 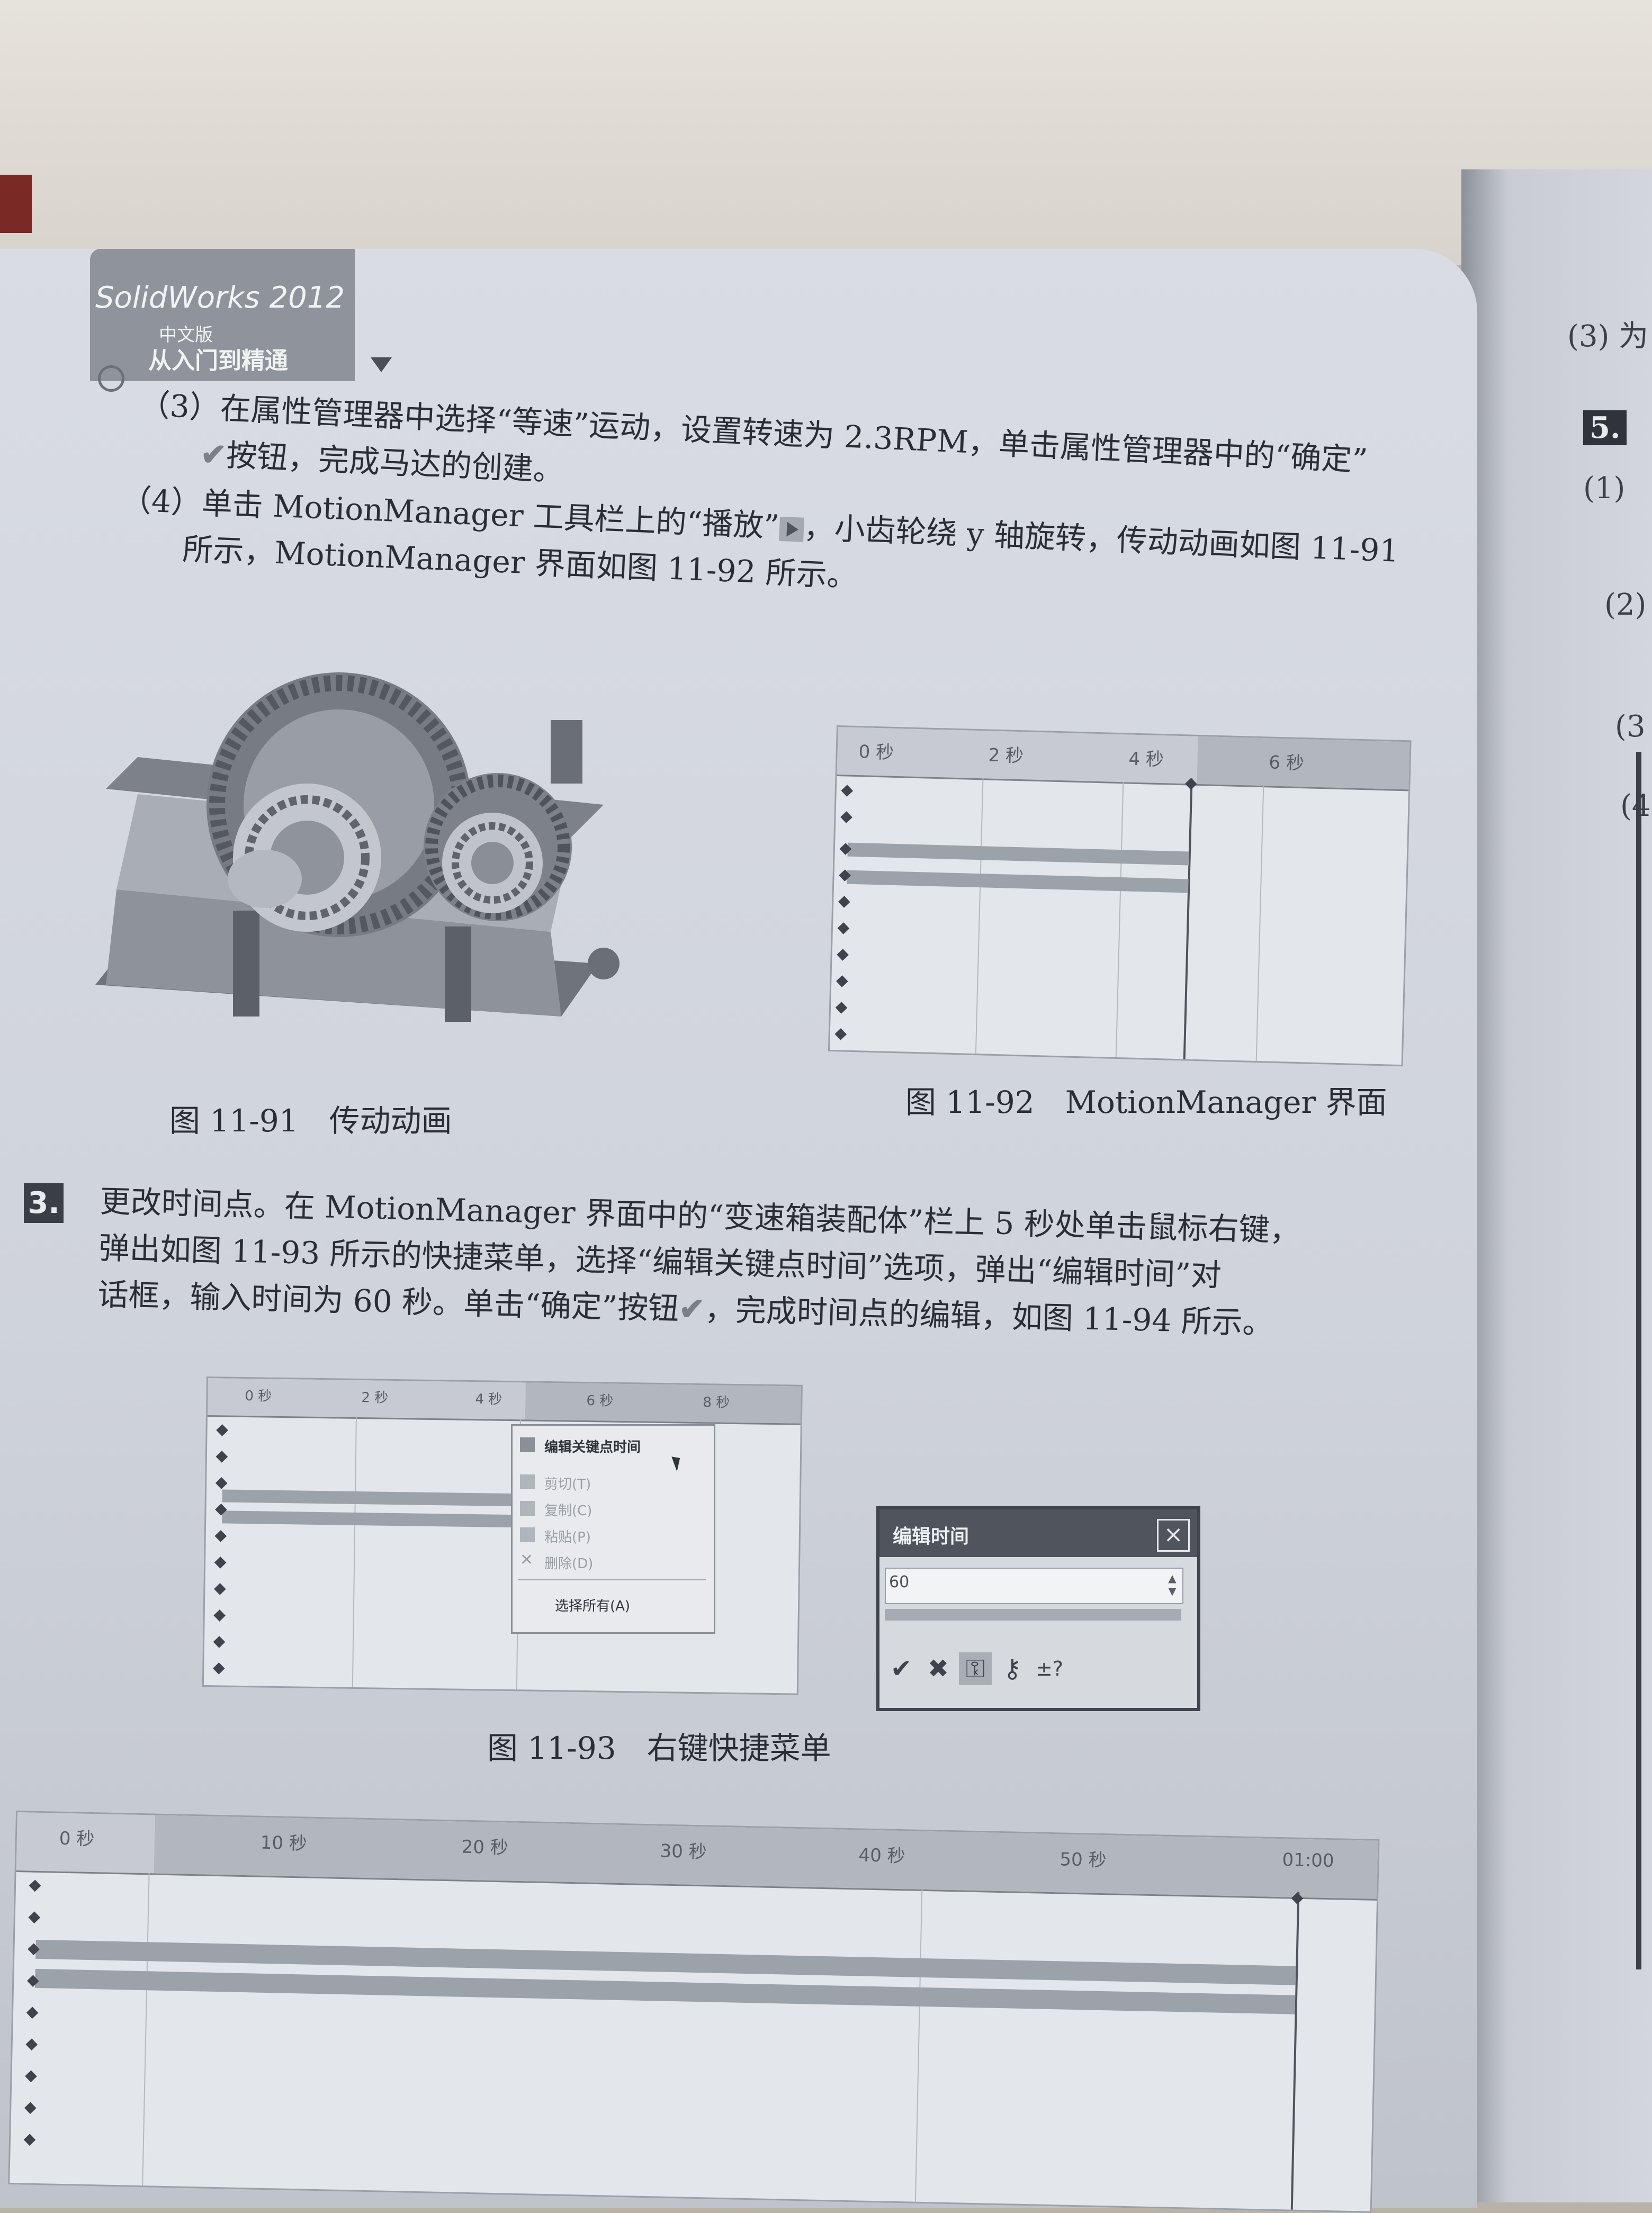 What do you see at coordinates (485, 1847) in the screenshot?
I see `tick-label: 20 秒` at bounding box center [485, 1847].